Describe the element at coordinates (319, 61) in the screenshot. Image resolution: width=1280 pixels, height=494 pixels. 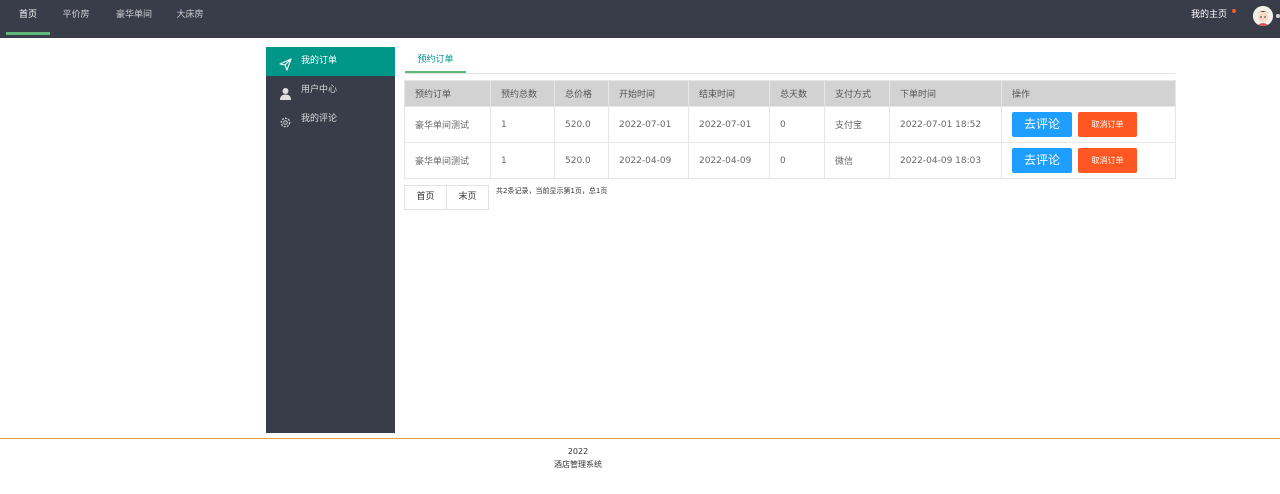
I see `sidebar-item-label: 我的订单` at that location.